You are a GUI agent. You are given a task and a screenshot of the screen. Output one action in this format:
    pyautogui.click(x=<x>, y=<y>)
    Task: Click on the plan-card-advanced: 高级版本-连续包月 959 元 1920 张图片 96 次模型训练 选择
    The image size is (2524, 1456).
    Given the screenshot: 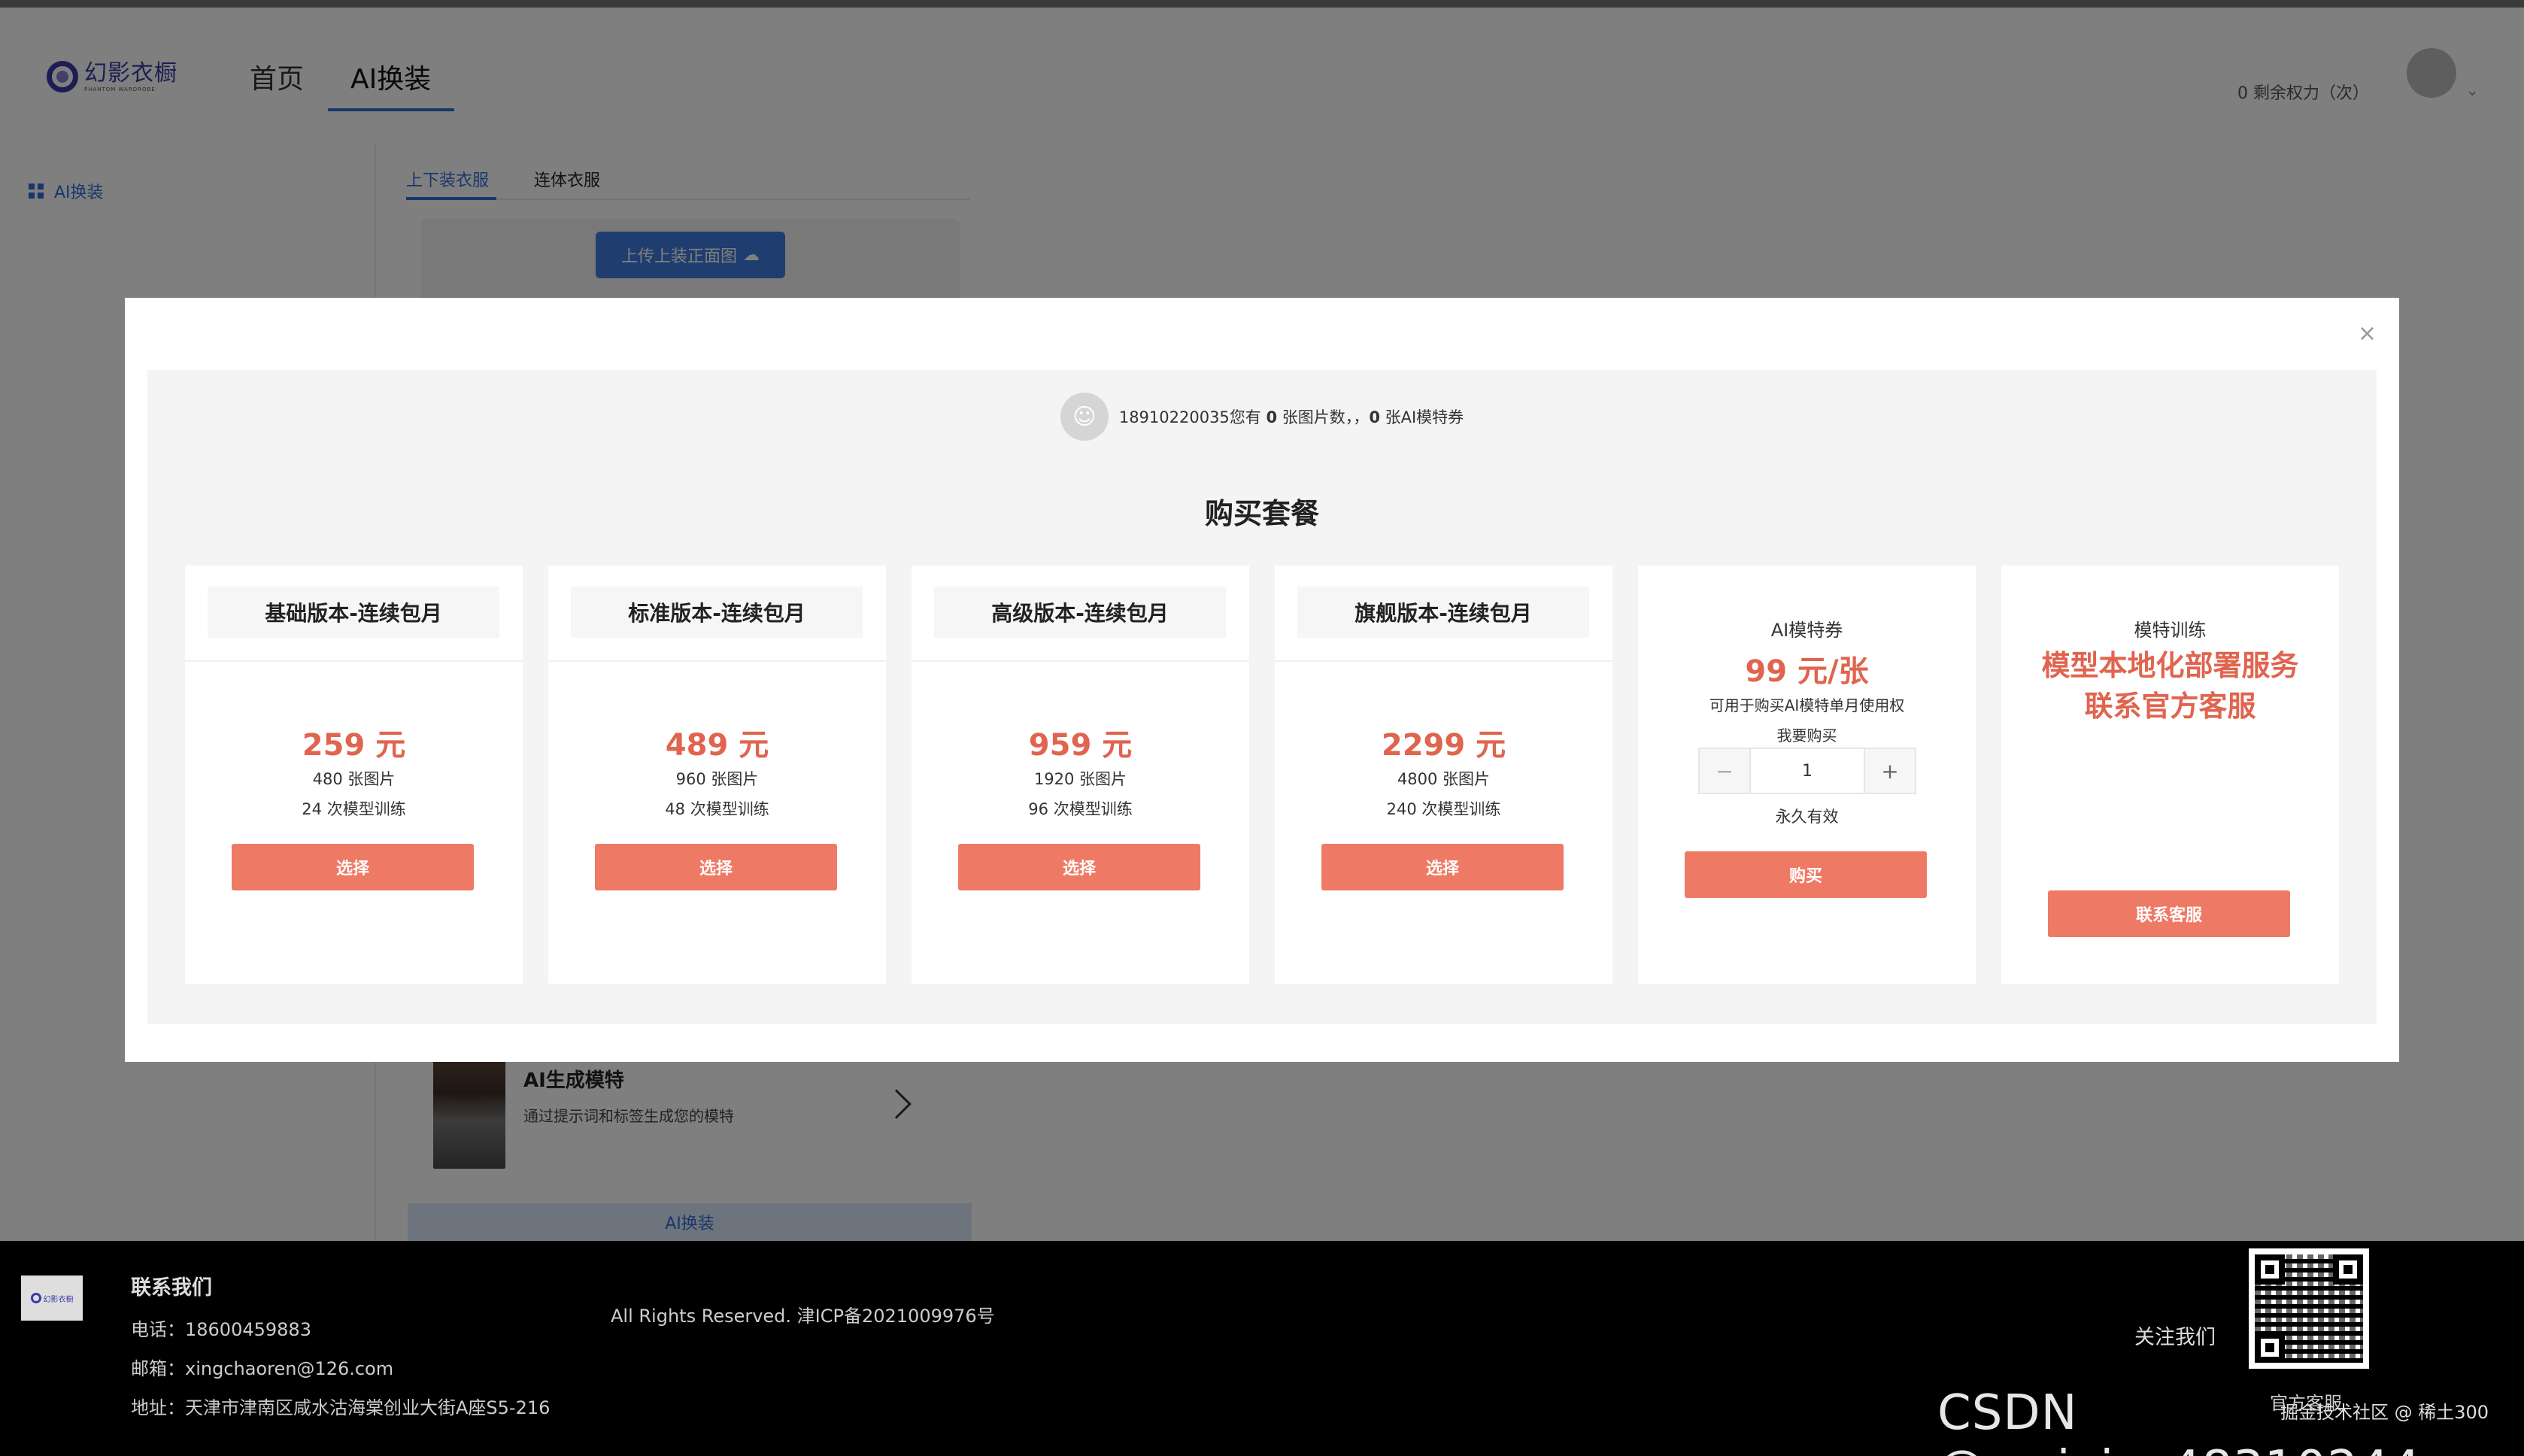 What is the action you would take?
    pyautogui.click(x=1080, y=775)
    